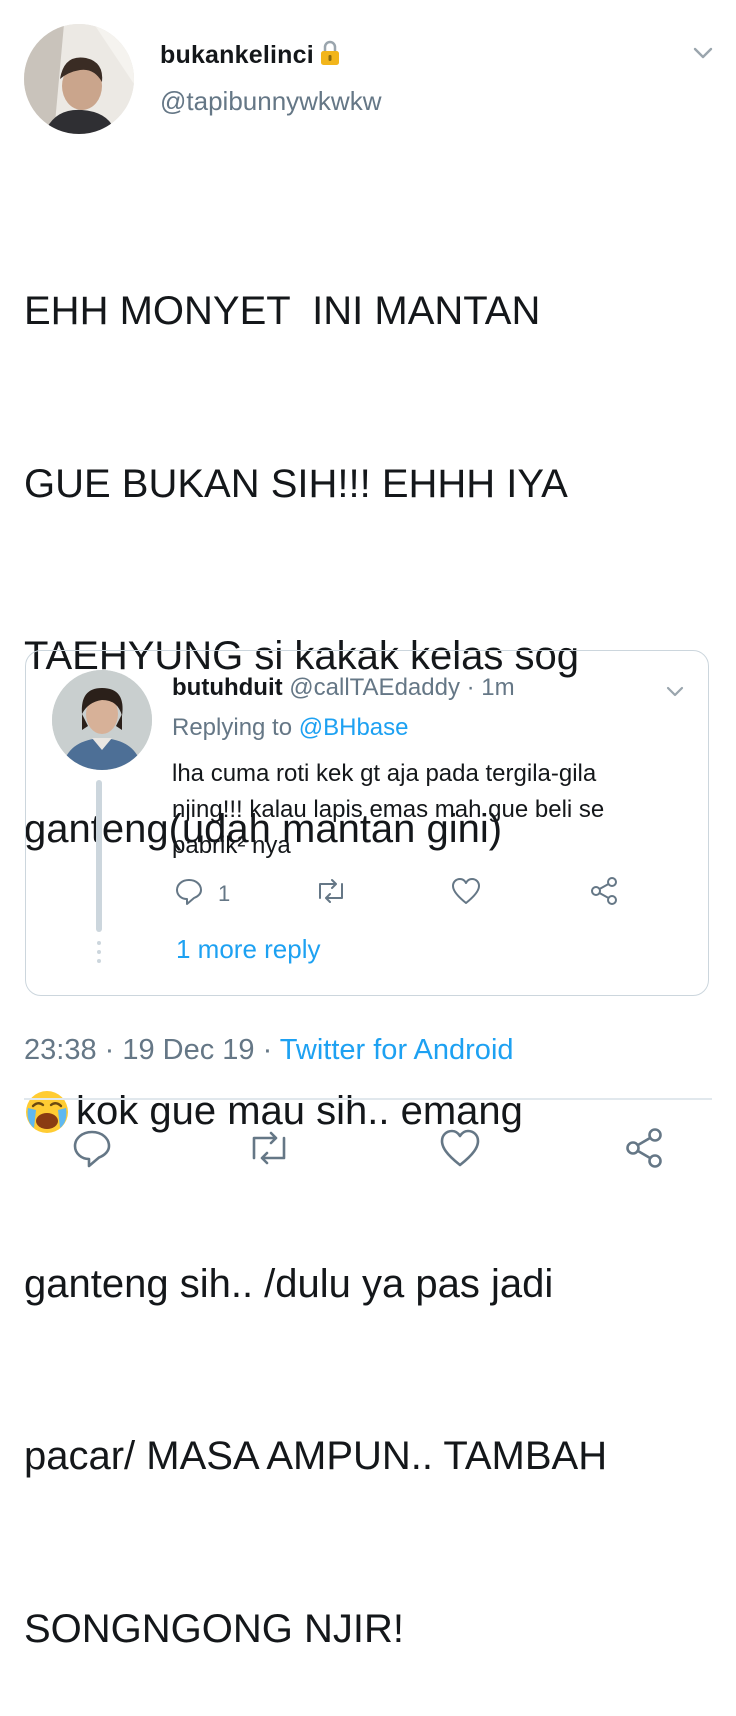 The height and width of the screenshot is (1716, 736). What do you see at coordinates (248, 949) in the screenshot?
I see `more-replies-link: 1 more reply` at bounding box center [248, 949].